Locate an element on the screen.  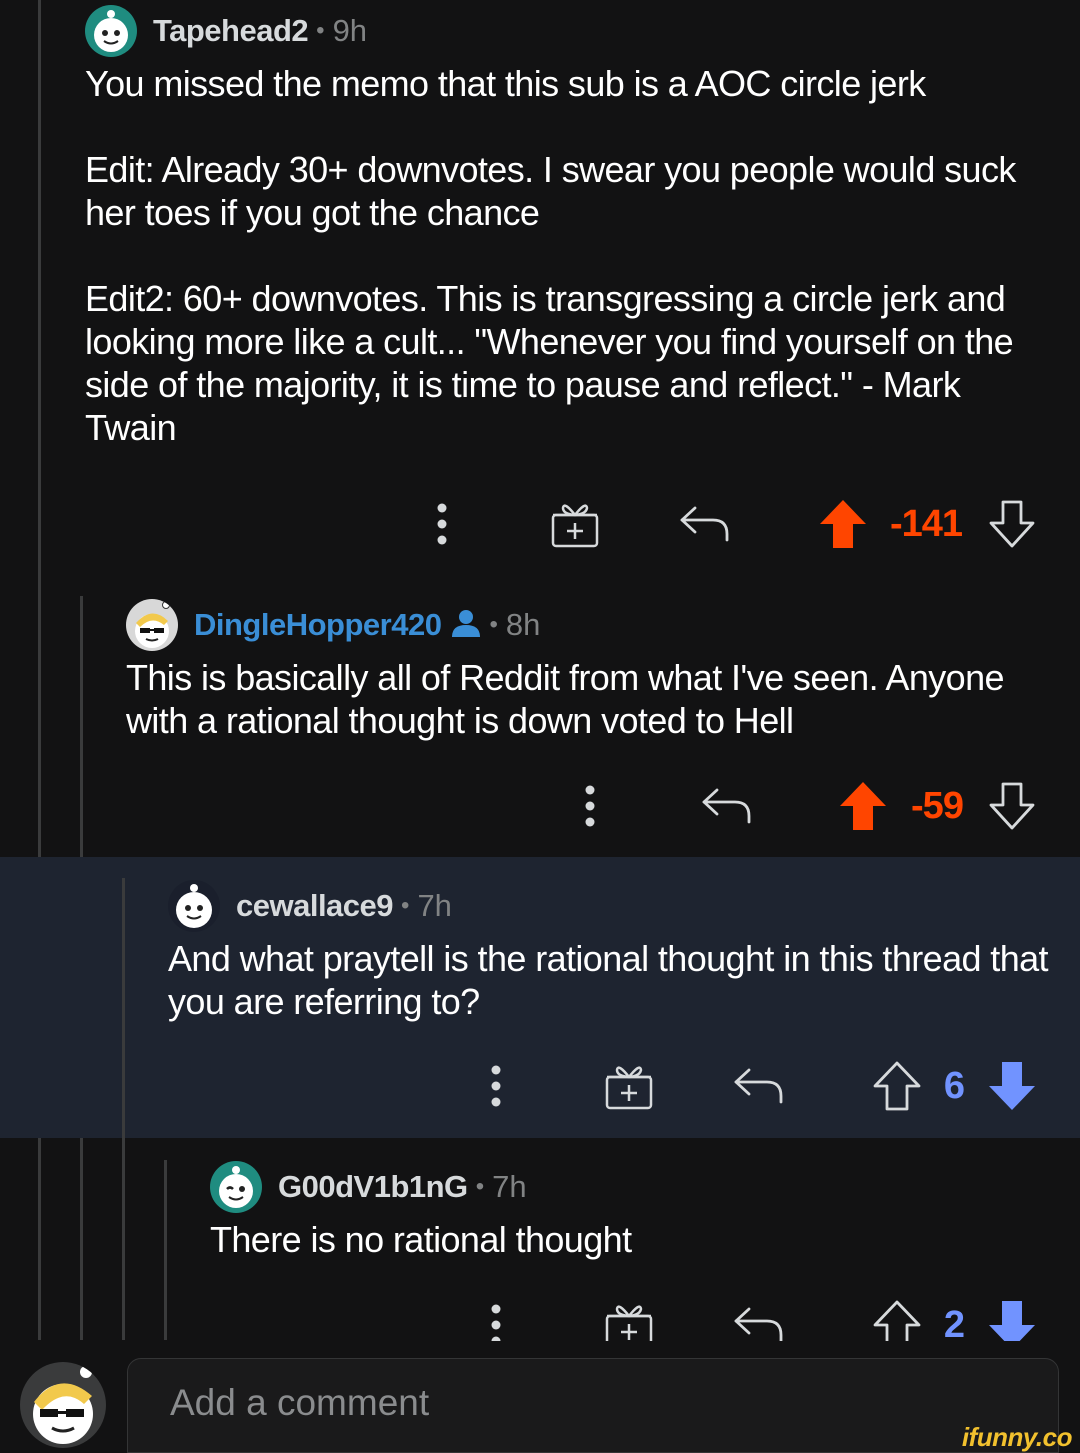
vote-score-value: -59 is located at coordinates (937, 805).